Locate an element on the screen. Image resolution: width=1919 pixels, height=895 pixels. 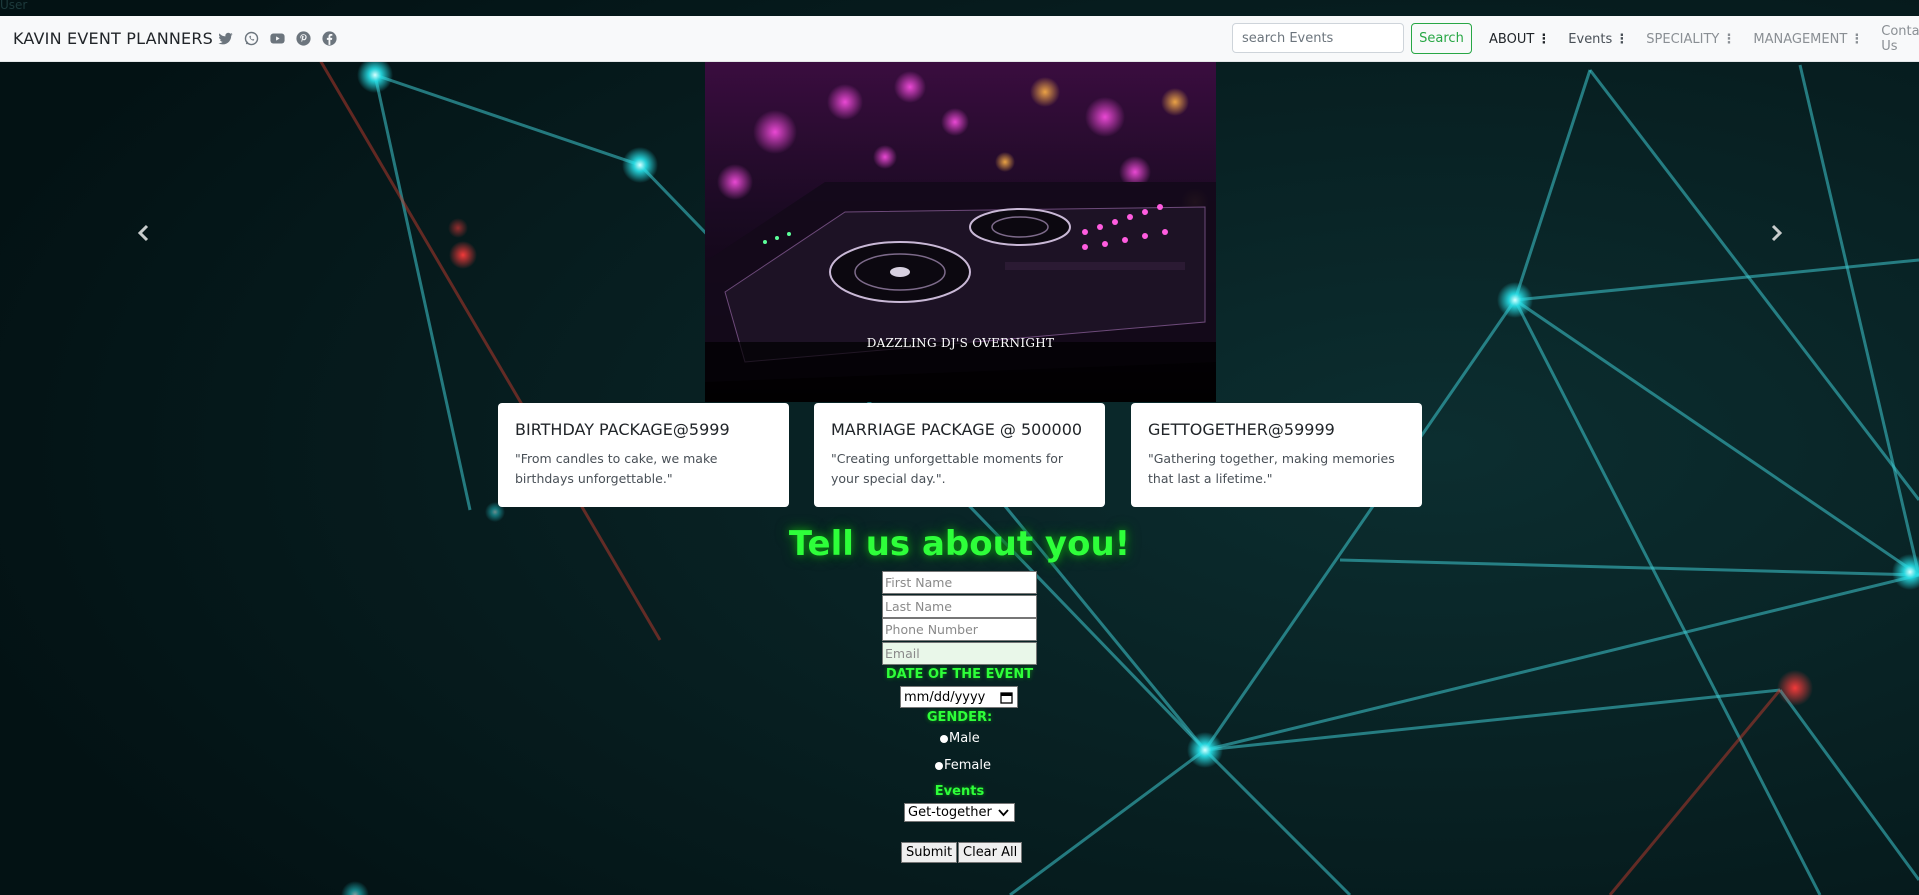
carousel-prev-button is located at coordinates (144, 233).